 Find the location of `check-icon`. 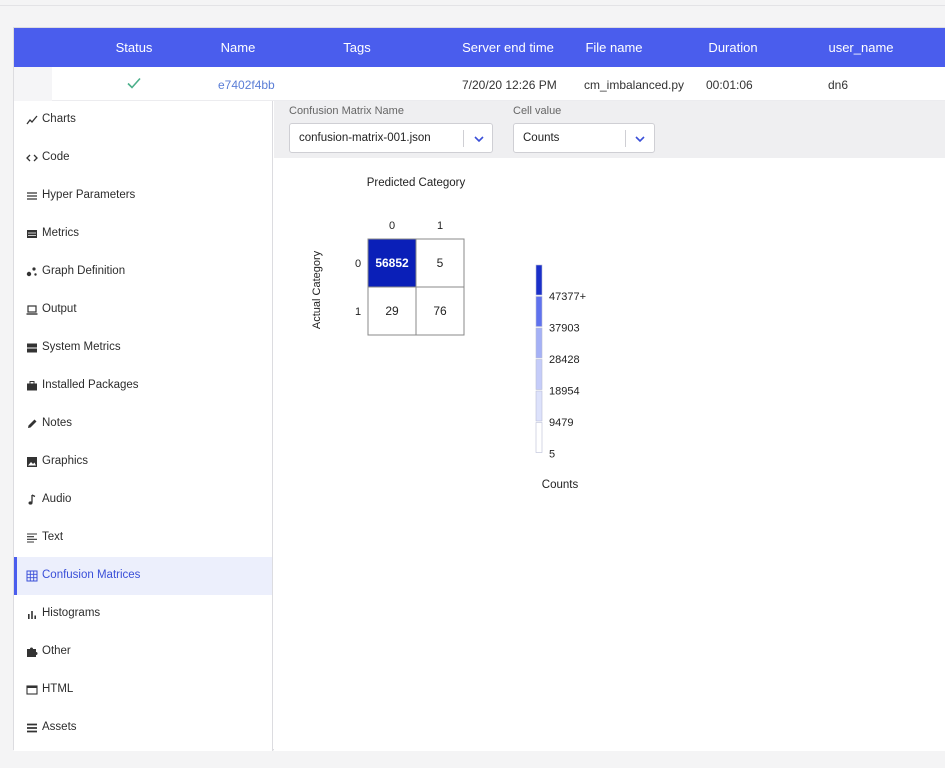

check-icon is located at coordinates (134, 83).